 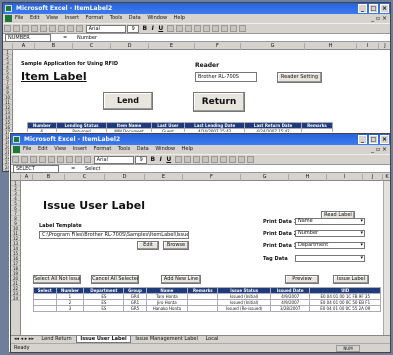 I want to click on cell-select, so click(x=45, y=308).